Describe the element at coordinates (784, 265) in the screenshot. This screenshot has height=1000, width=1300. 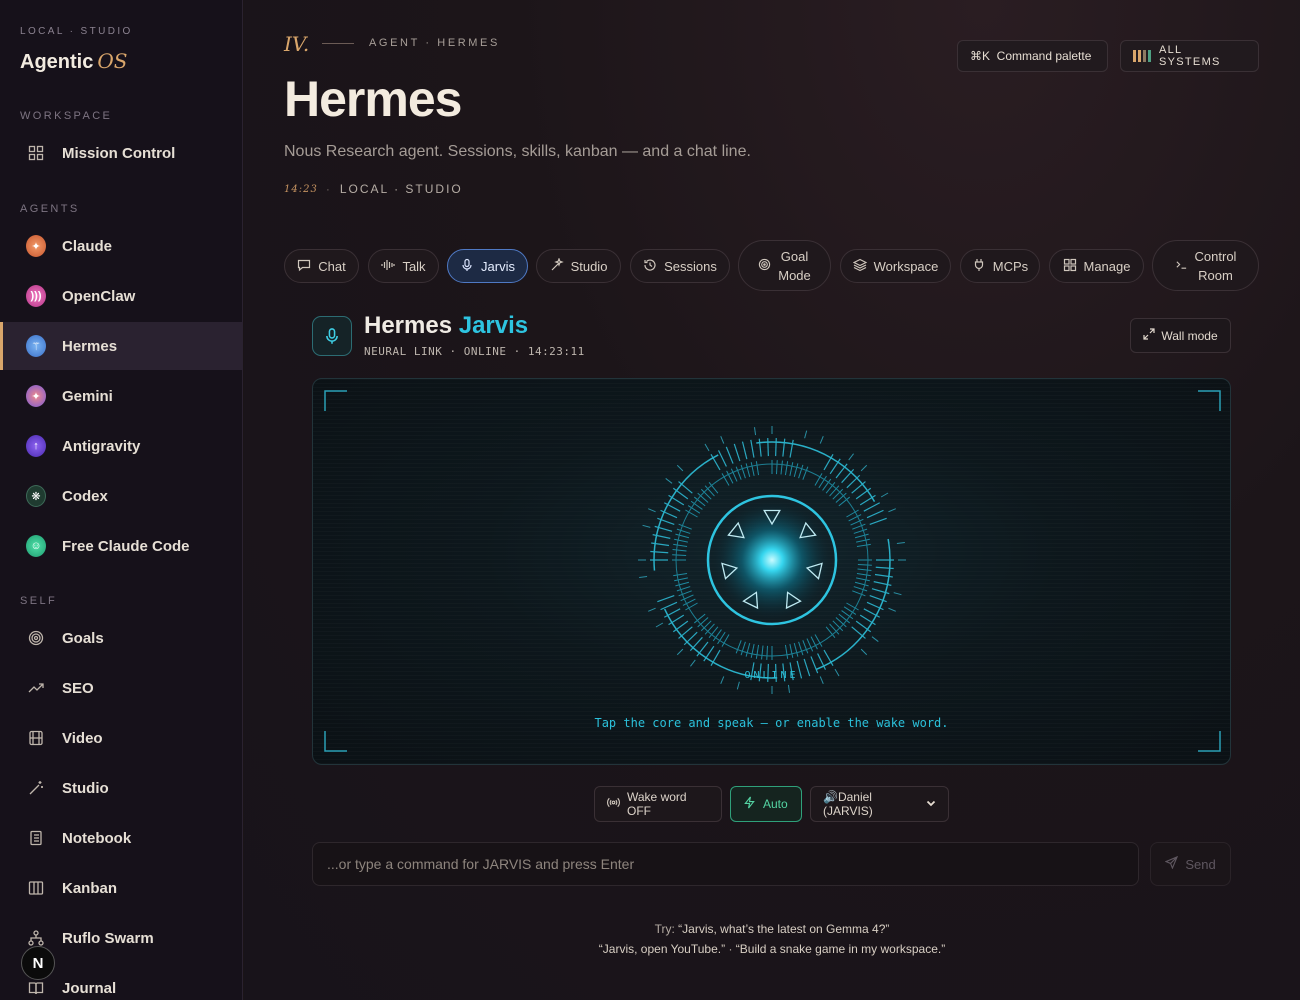
I see `tab-goal-mode: Goal Mode` at that location.